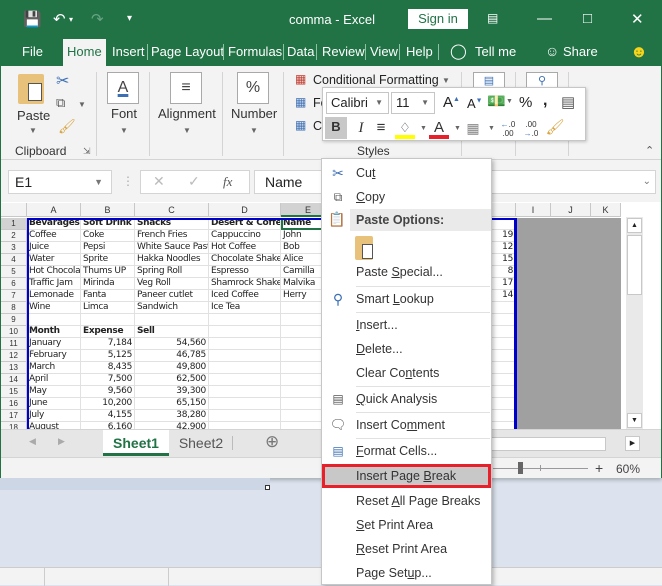 The height and width of the screenshot is (586, 662). I want to click on cell: Spring Roll, so click(172, 272).